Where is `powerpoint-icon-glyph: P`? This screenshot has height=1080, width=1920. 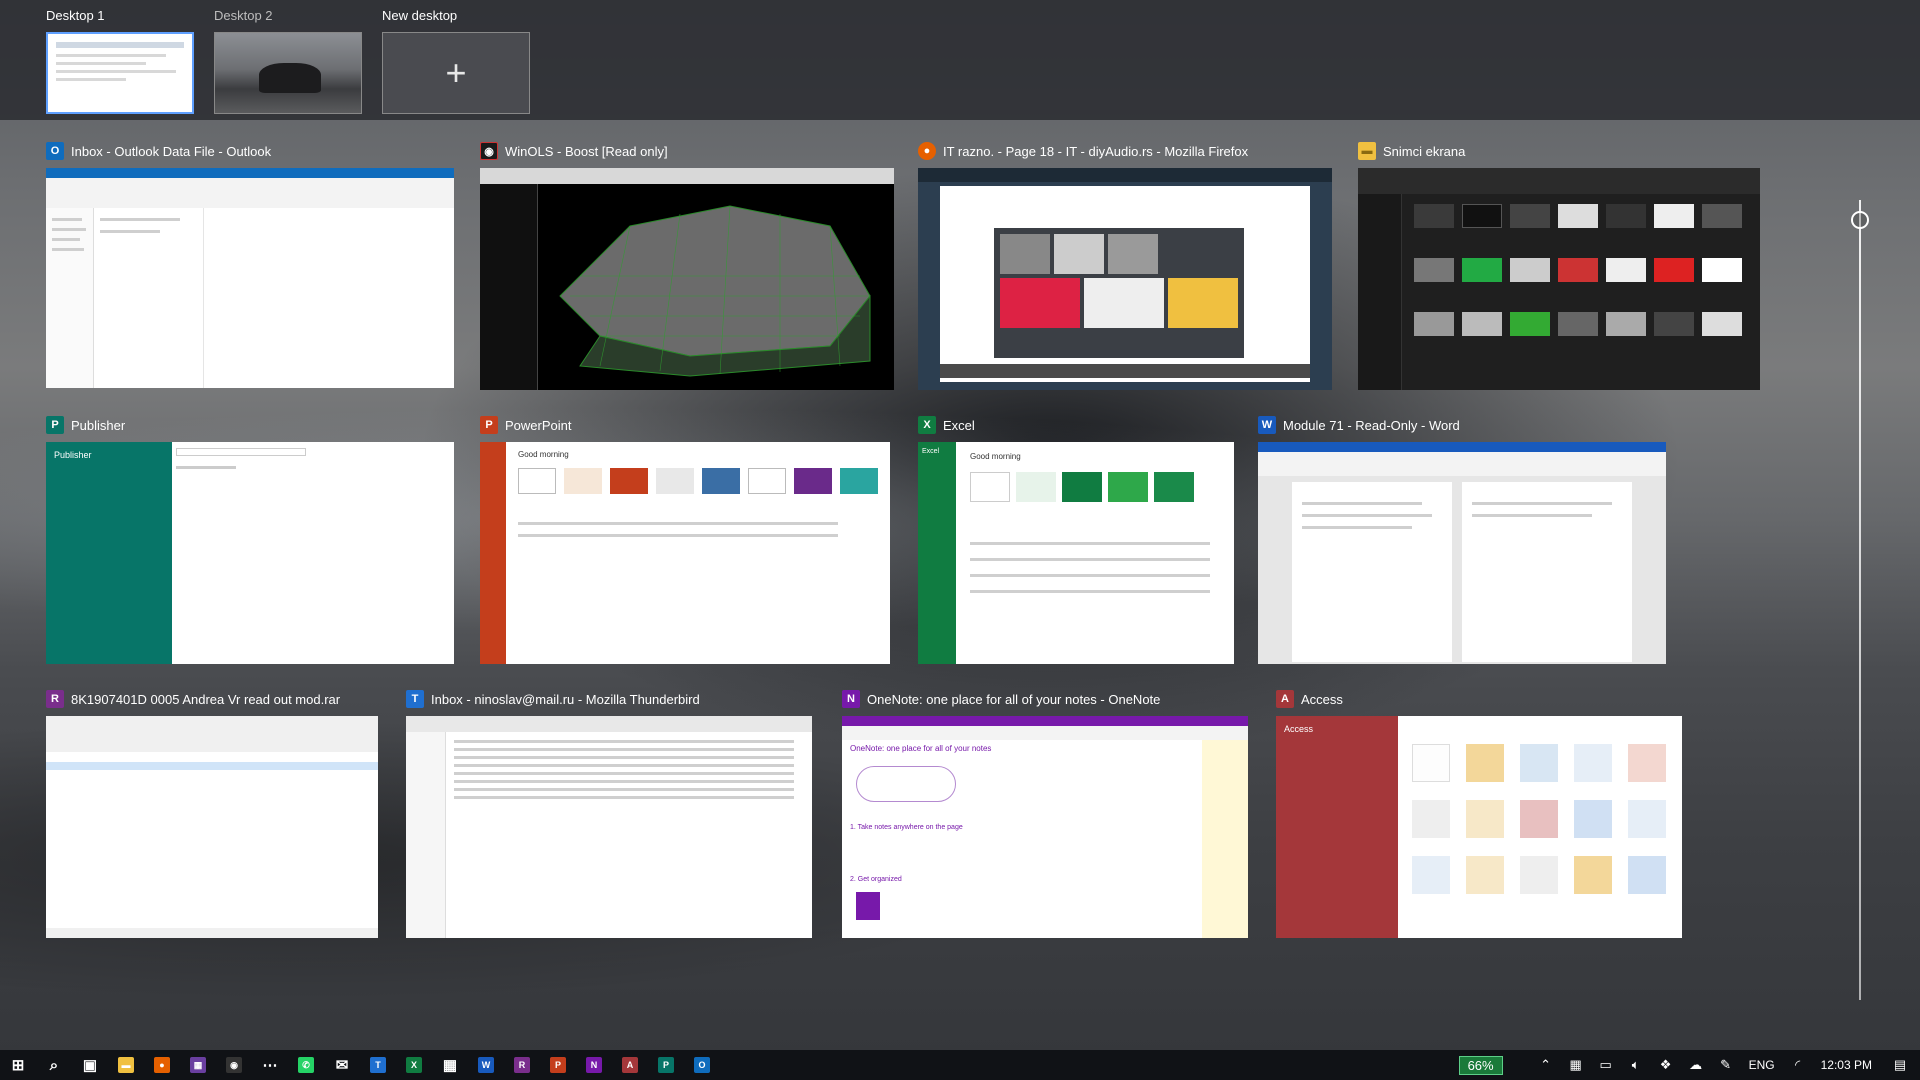
powerpoint-icon-glyph: P is located at coordinates (558, 1065).